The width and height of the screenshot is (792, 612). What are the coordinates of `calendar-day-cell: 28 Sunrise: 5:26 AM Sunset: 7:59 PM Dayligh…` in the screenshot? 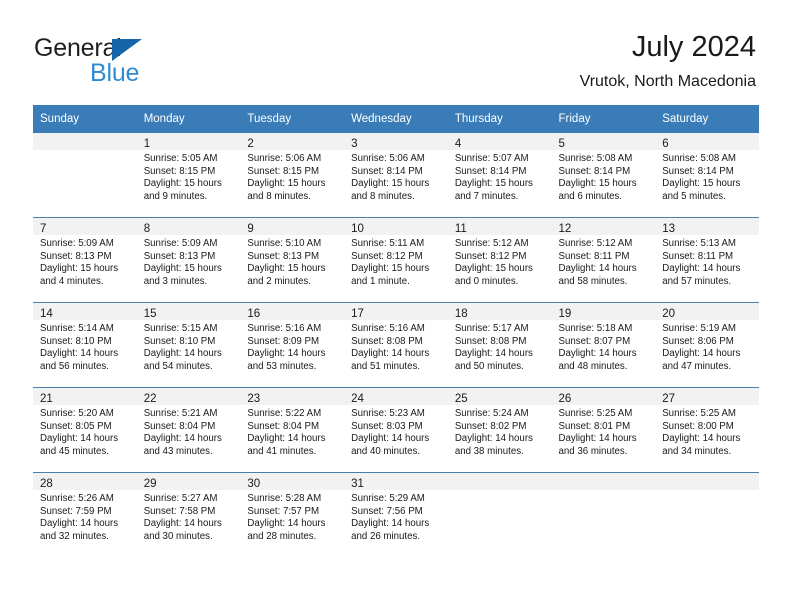 It's located at (85, 514).